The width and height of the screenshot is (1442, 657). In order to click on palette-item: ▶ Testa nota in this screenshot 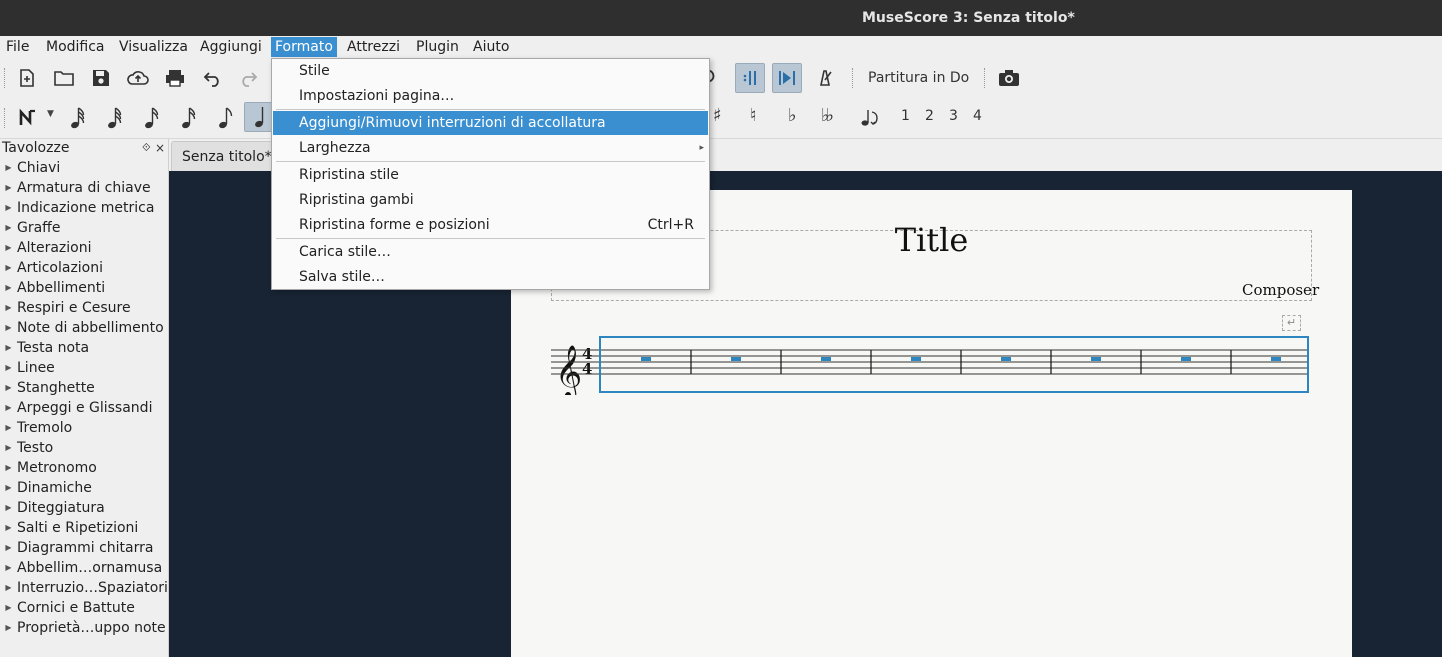, I will do `click(44, 348)`.